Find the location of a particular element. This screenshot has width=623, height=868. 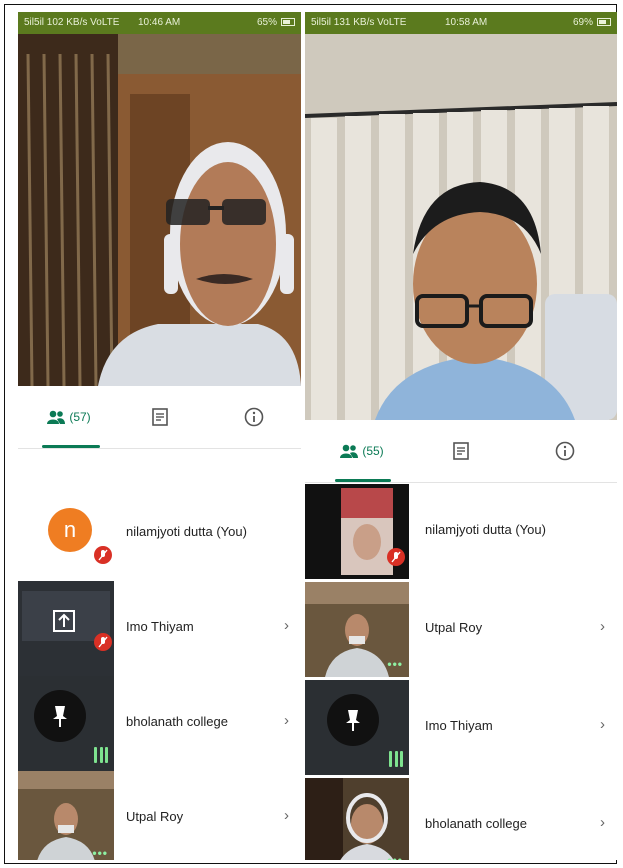

participant-video-image is located at coordinates (357, 819).